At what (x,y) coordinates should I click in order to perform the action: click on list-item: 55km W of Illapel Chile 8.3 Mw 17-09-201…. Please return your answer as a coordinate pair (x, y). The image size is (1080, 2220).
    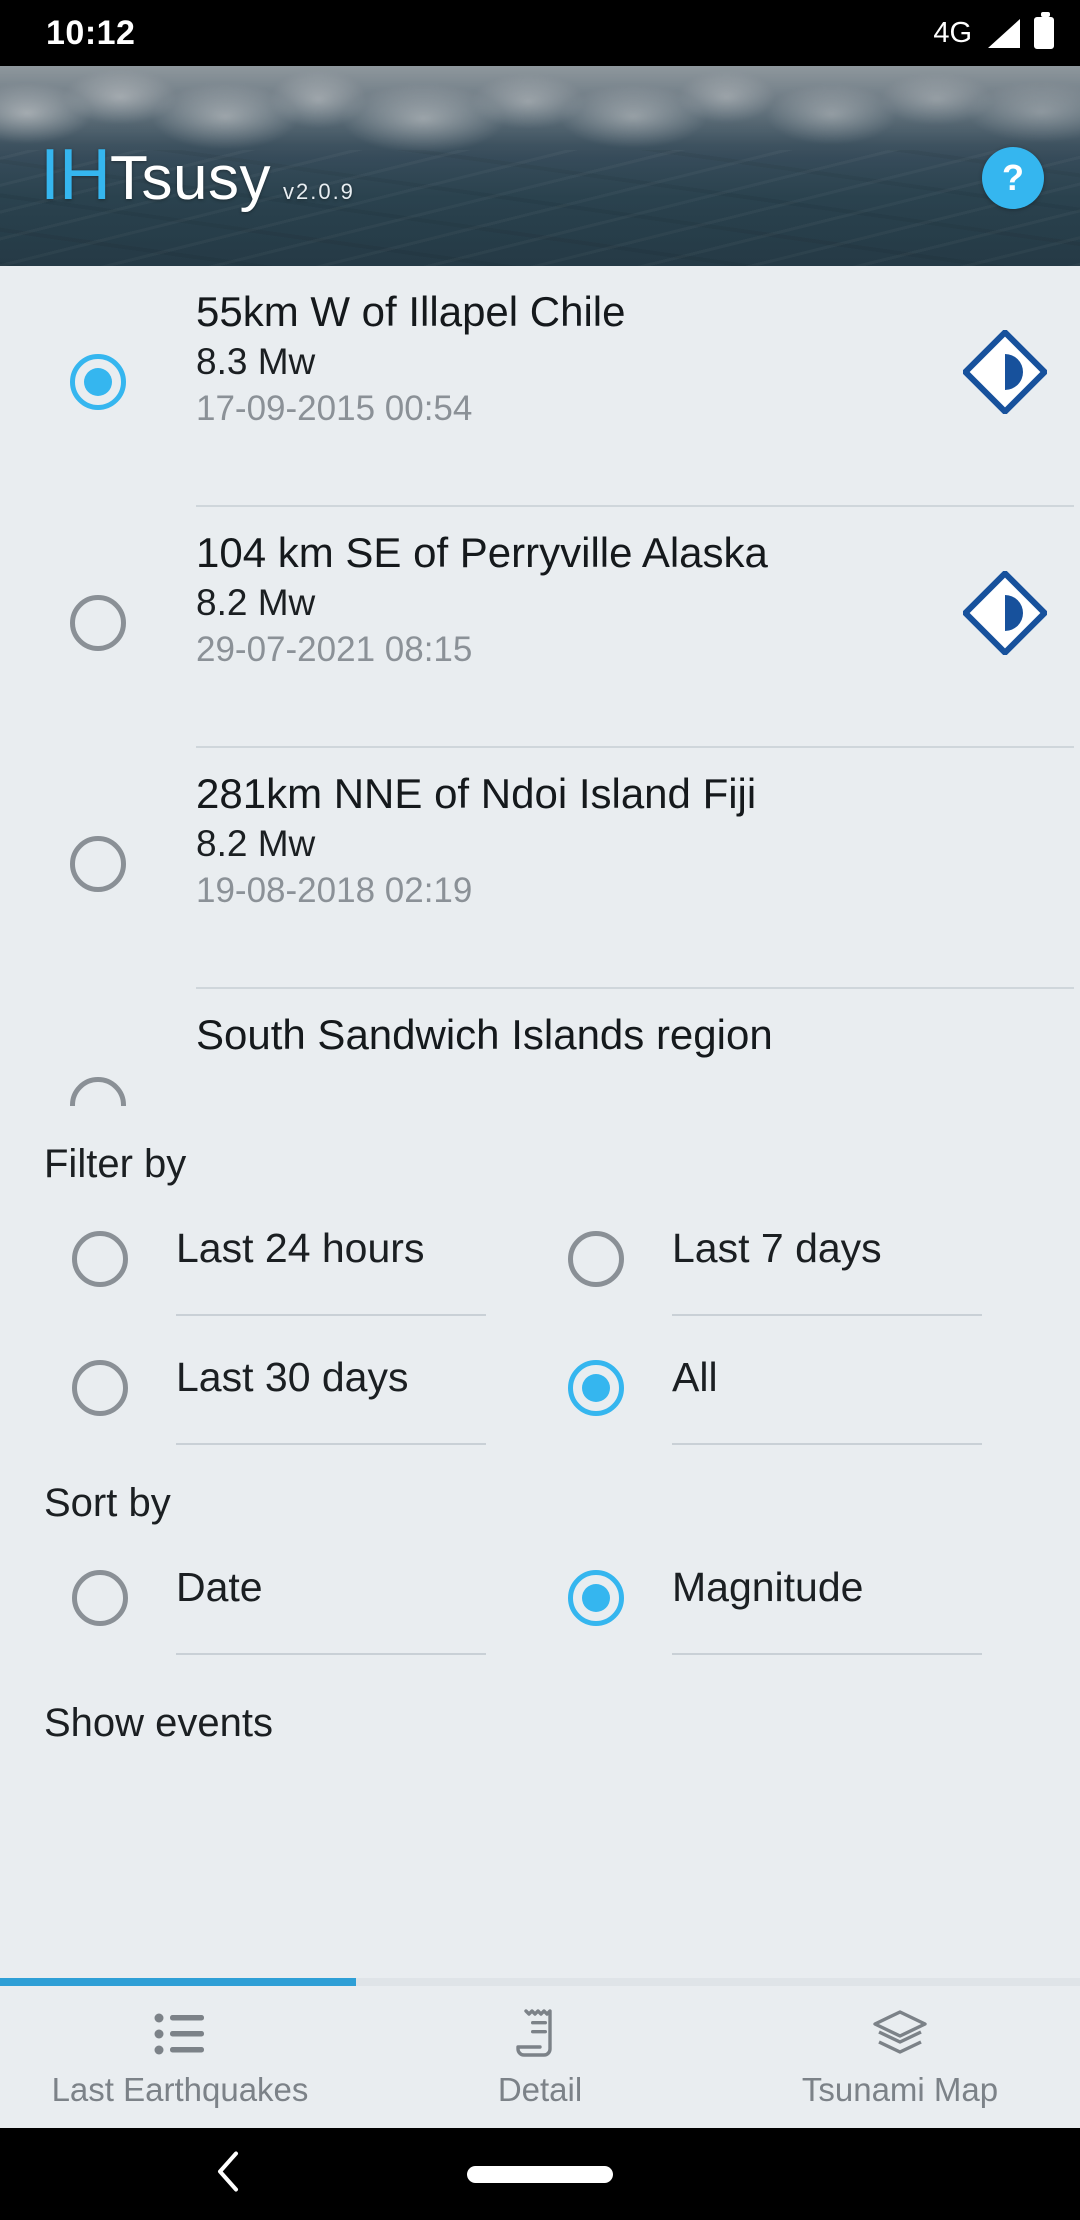
    Looking at the image, I should click on (540, 386).